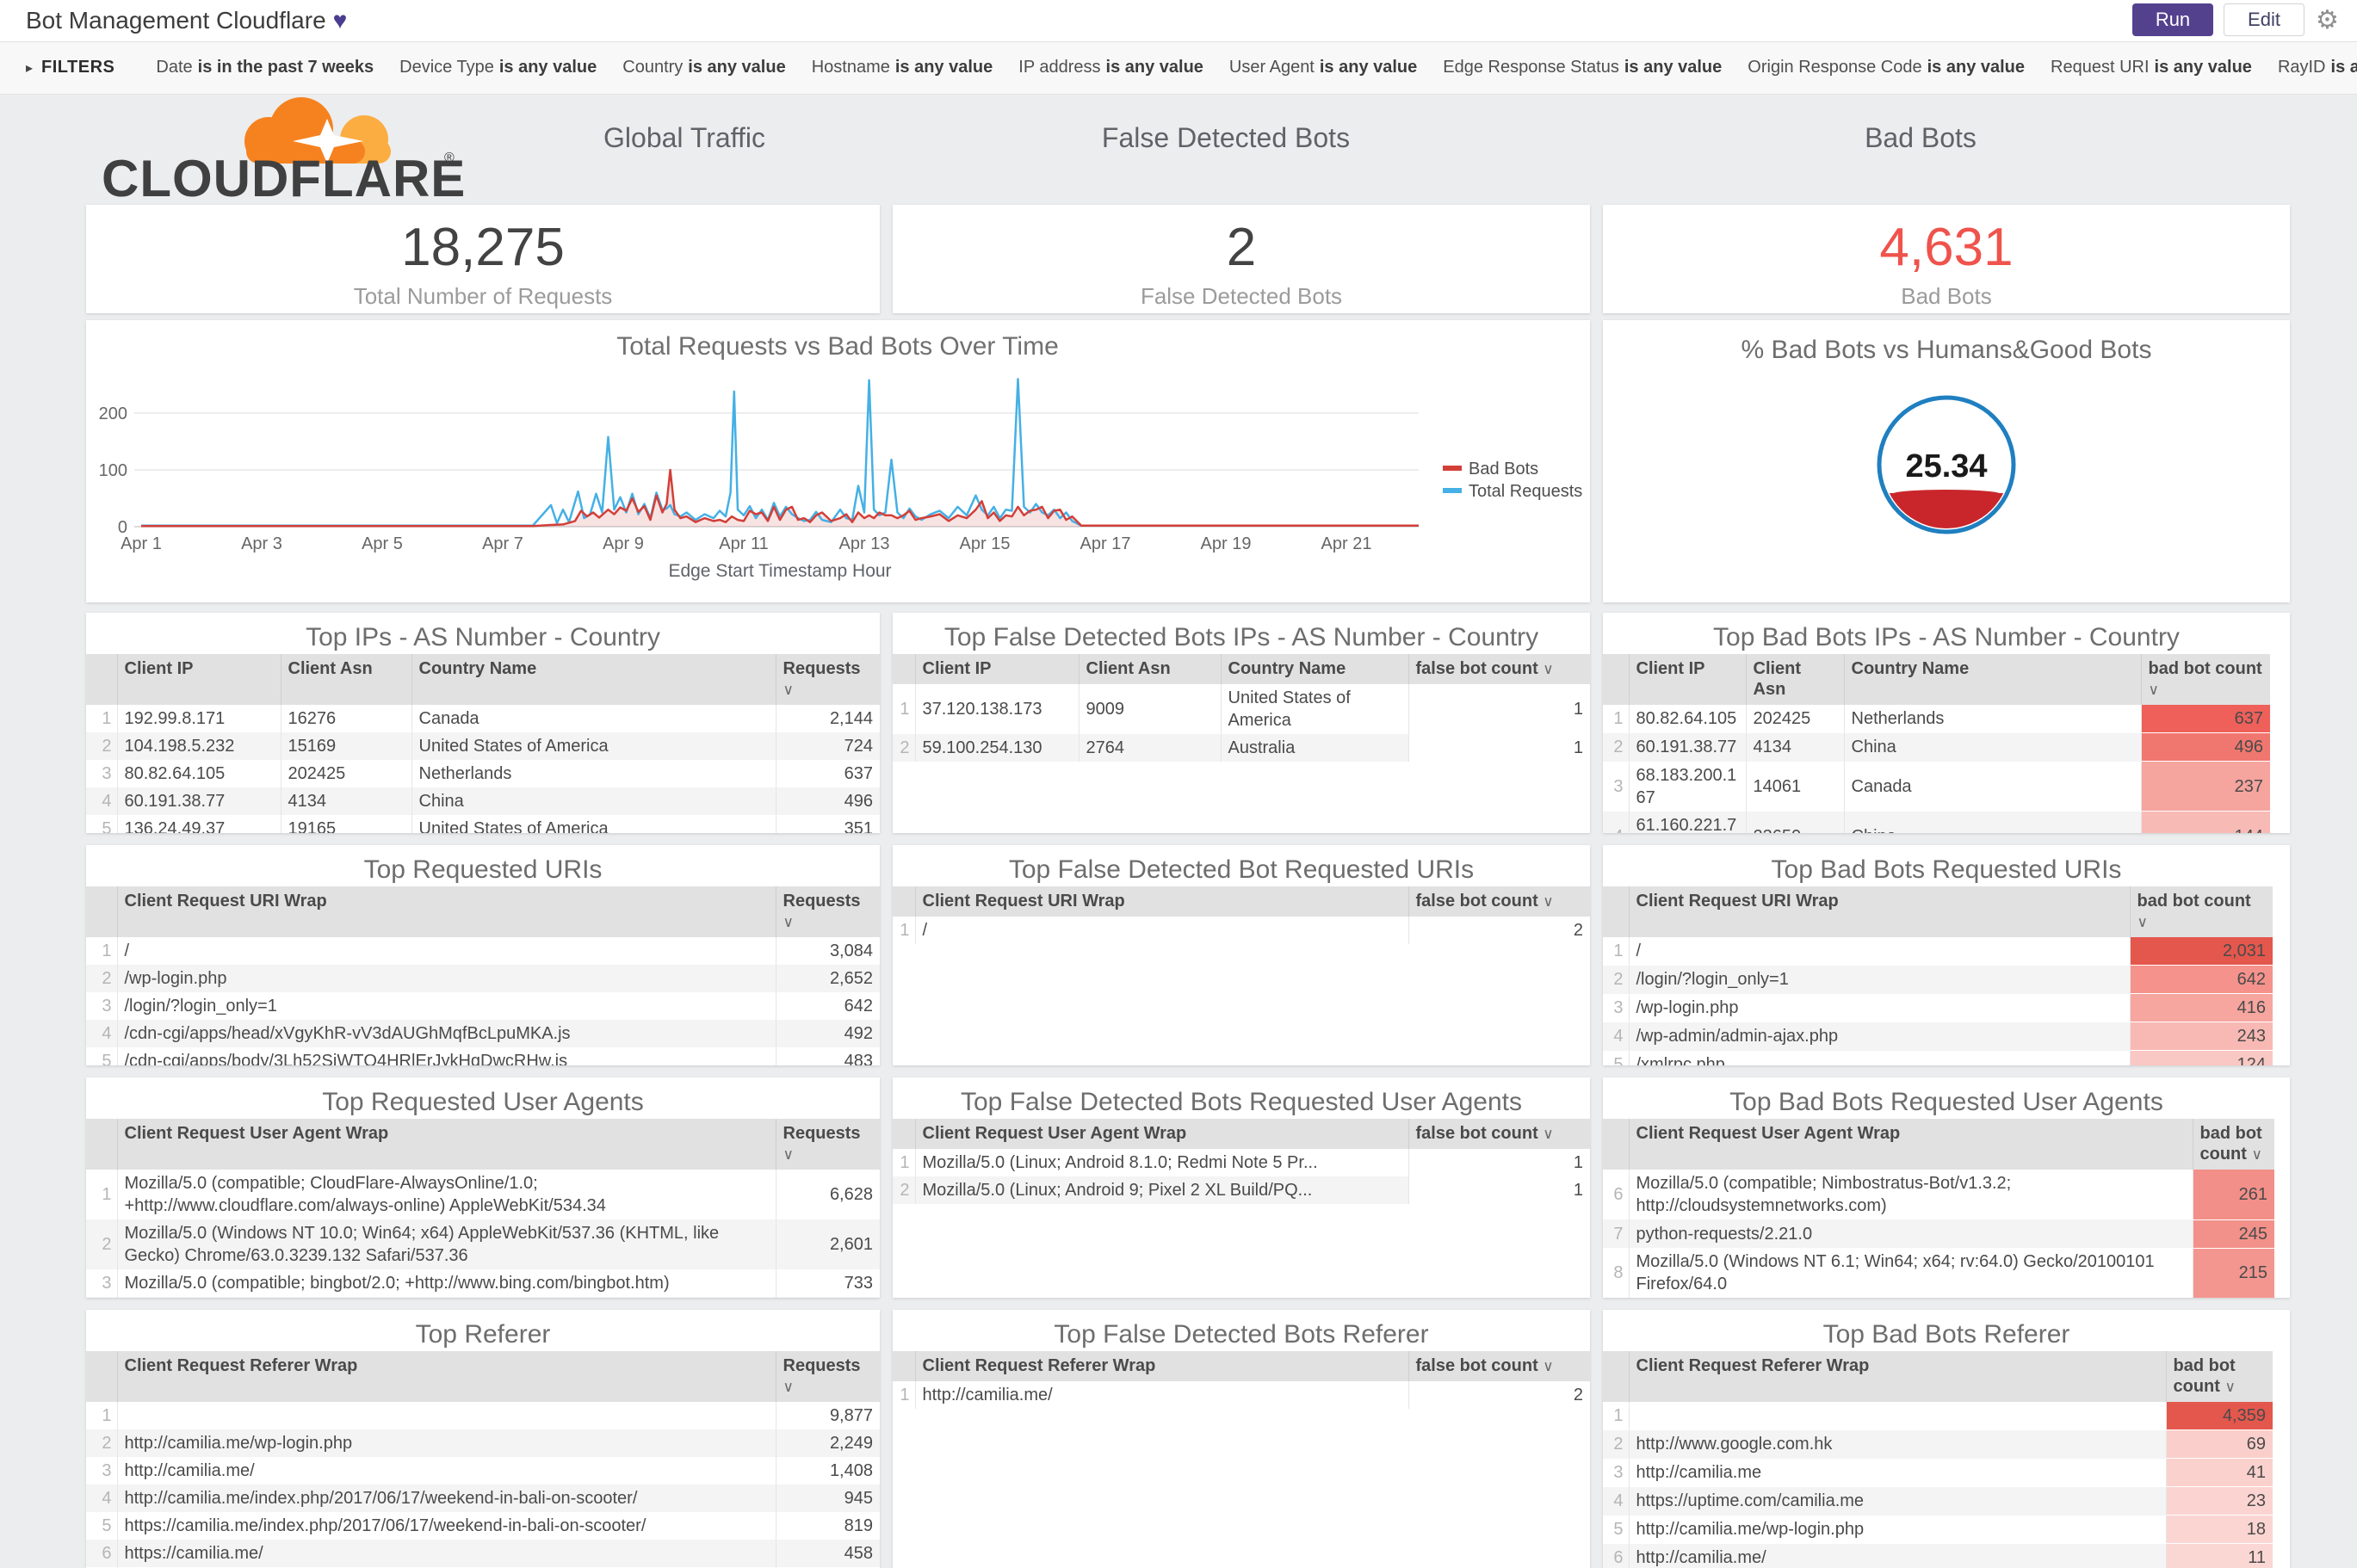 This screenshot has width=2357, height=1568. I want to click on row-rank: 4, so click(101, 801).